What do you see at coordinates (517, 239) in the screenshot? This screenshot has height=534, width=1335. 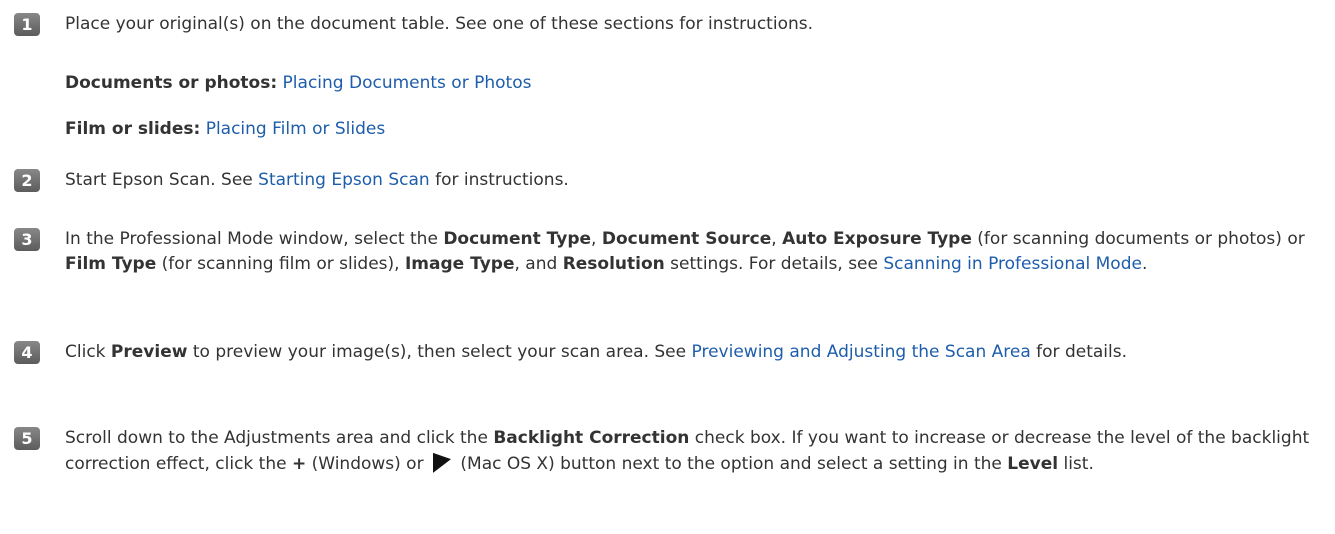 I see `document-type-label: Document Type` at bounding box center [517, 239].